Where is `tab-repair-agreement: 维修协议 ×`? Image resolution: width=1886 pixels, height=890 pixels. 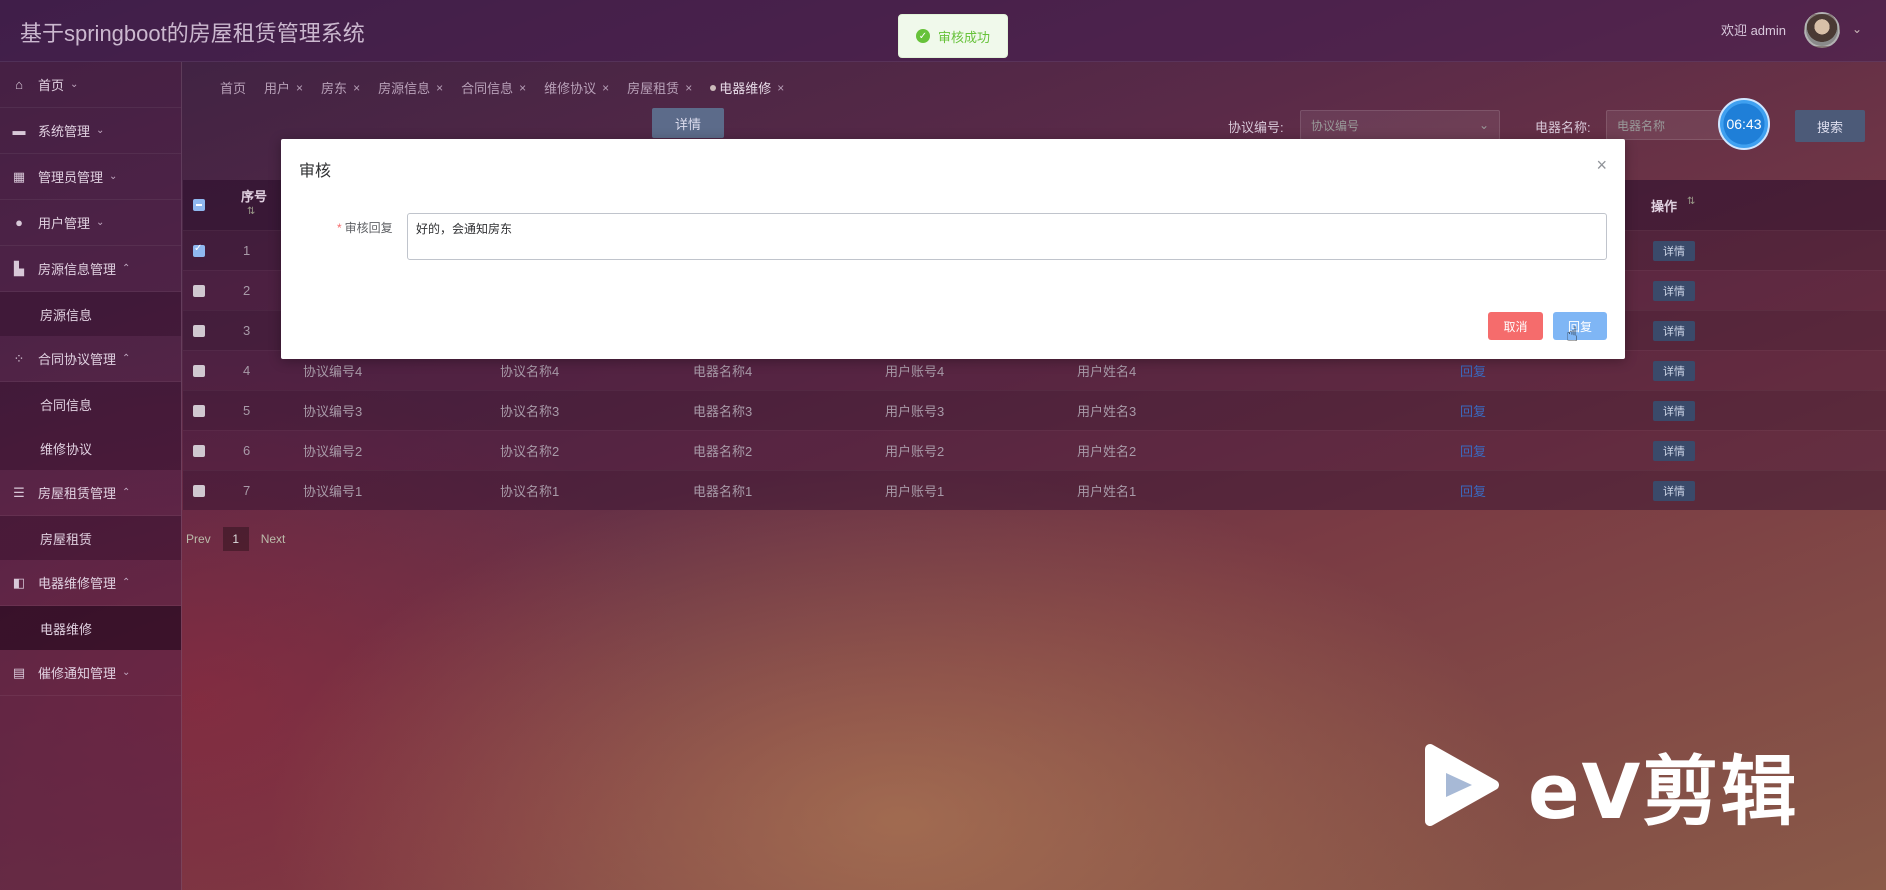
tab-repair-agreement: 维修协议 × is located at coordinates (576, 87).